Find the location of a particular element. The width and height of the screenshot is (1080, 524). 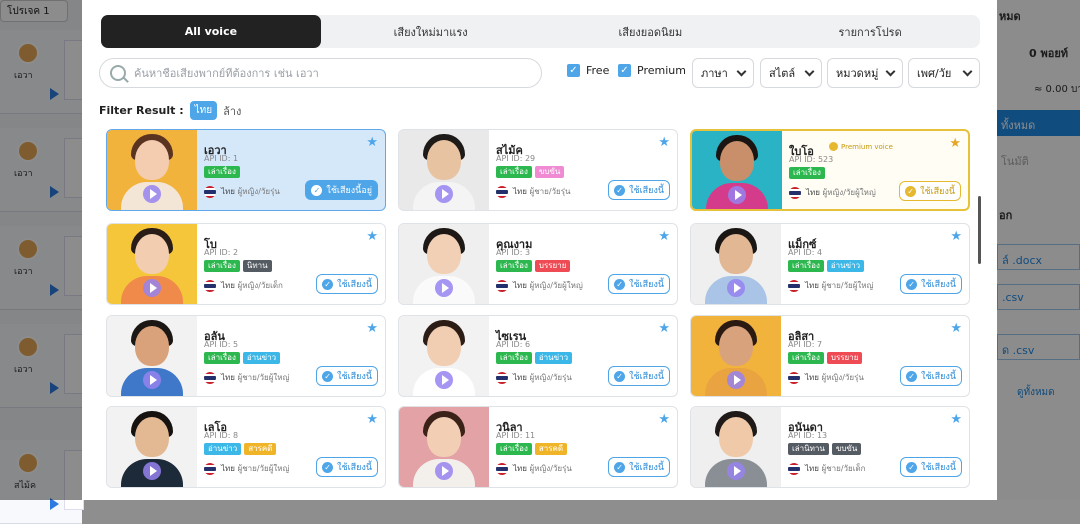

voice-description: ผู้ชาย/วัยผู้ใหญ่ is located at coordinates (847, 285).